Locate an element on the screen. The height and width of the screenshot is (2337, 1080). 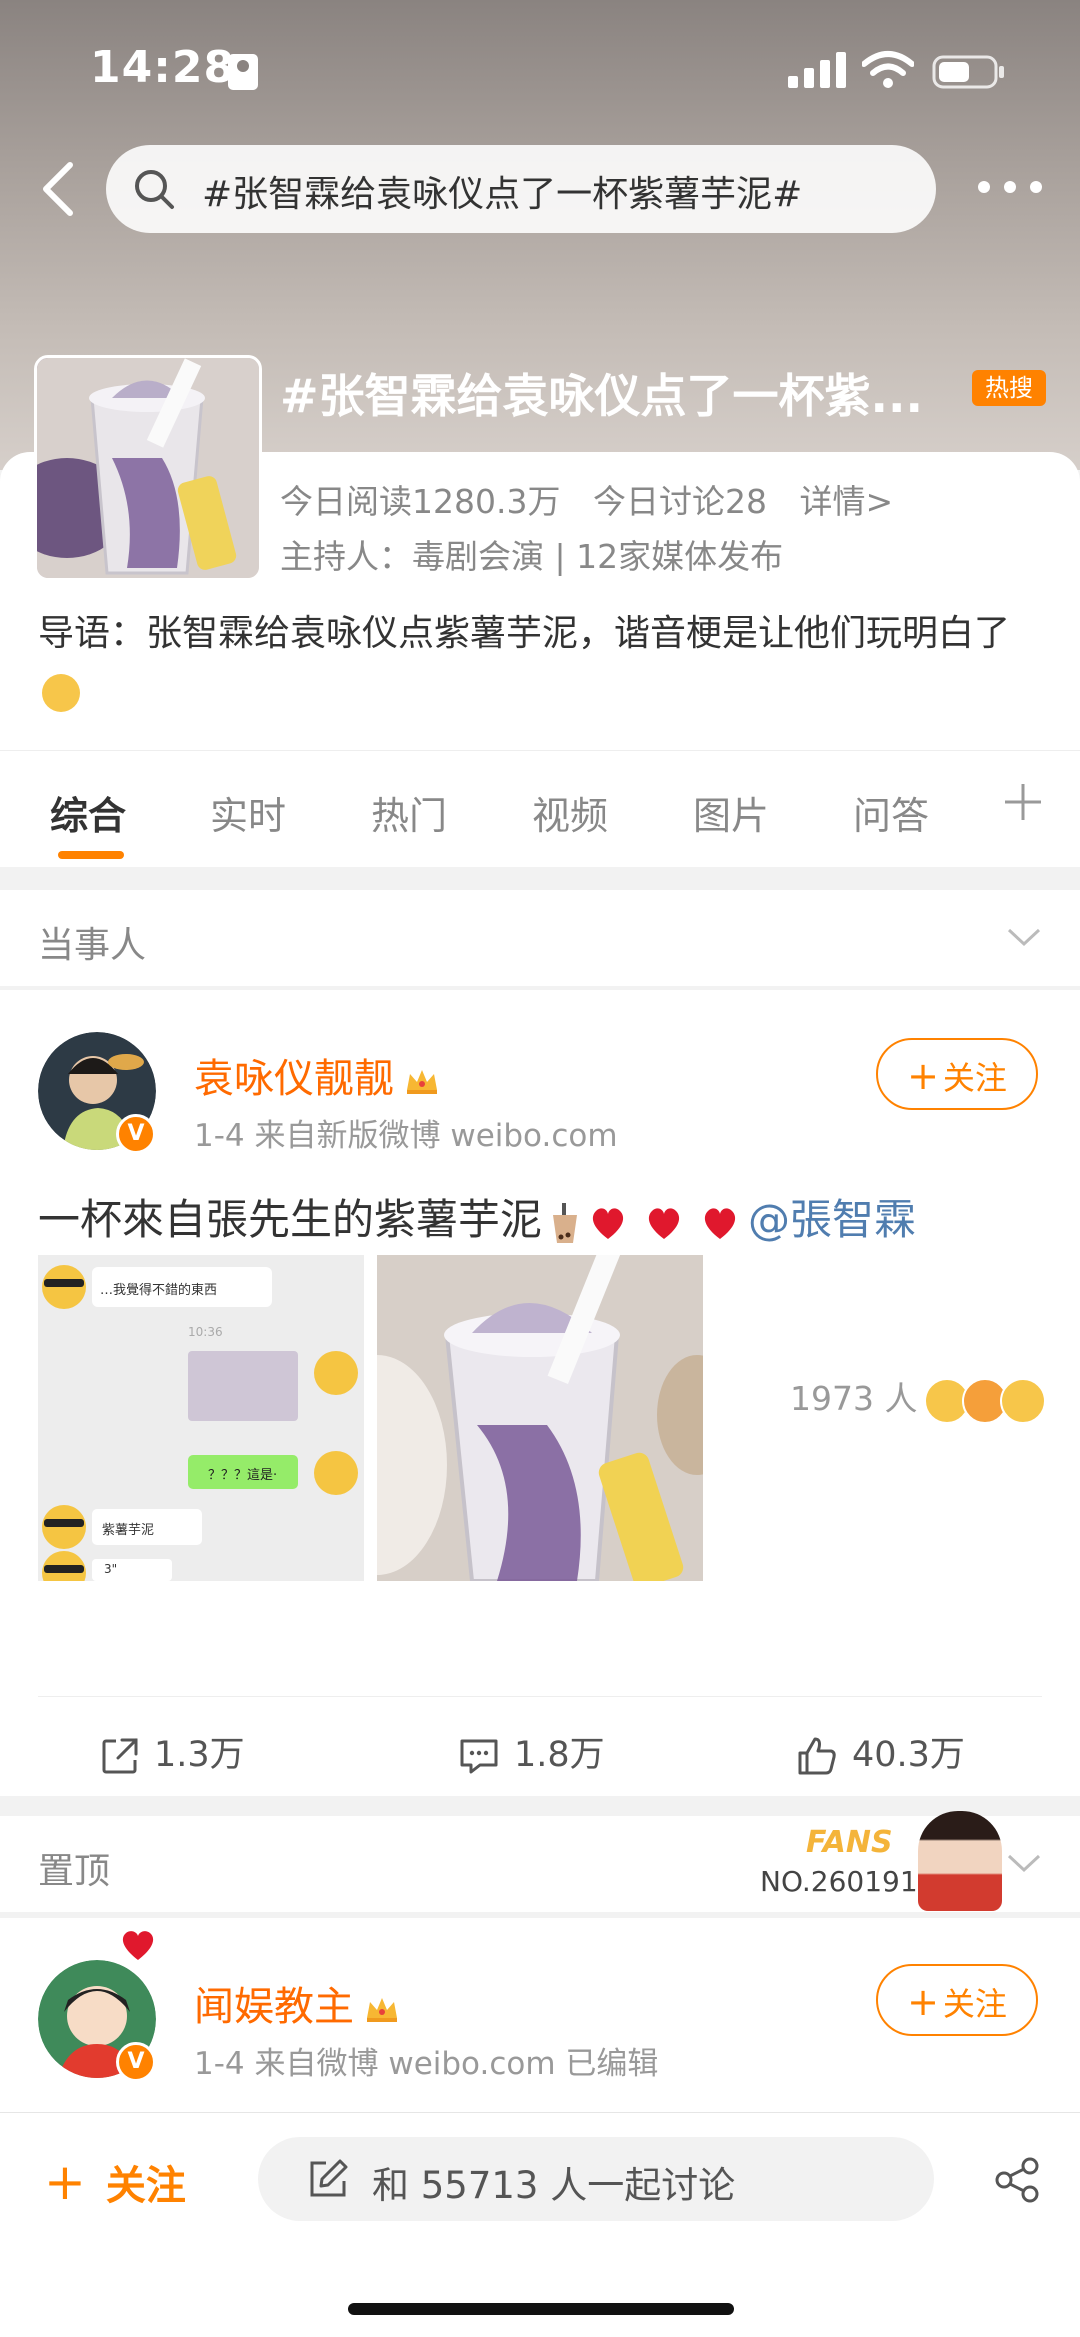
section-parties: 当事人 is located at coordinates (540, 938).